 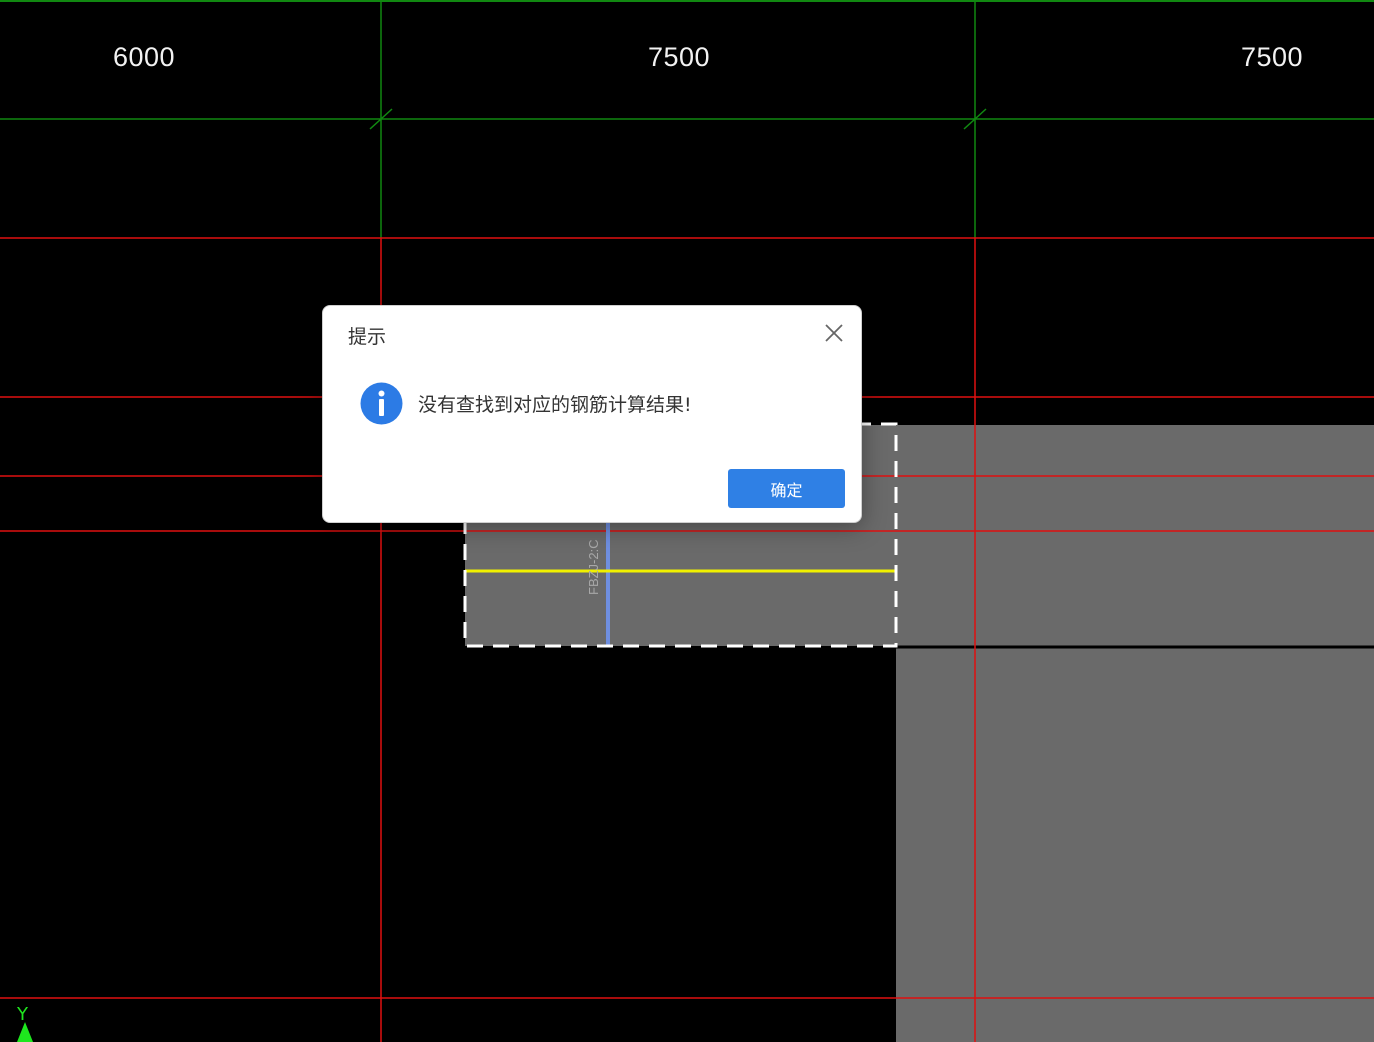 I want to click on close-button, so click(x=834, y=333).